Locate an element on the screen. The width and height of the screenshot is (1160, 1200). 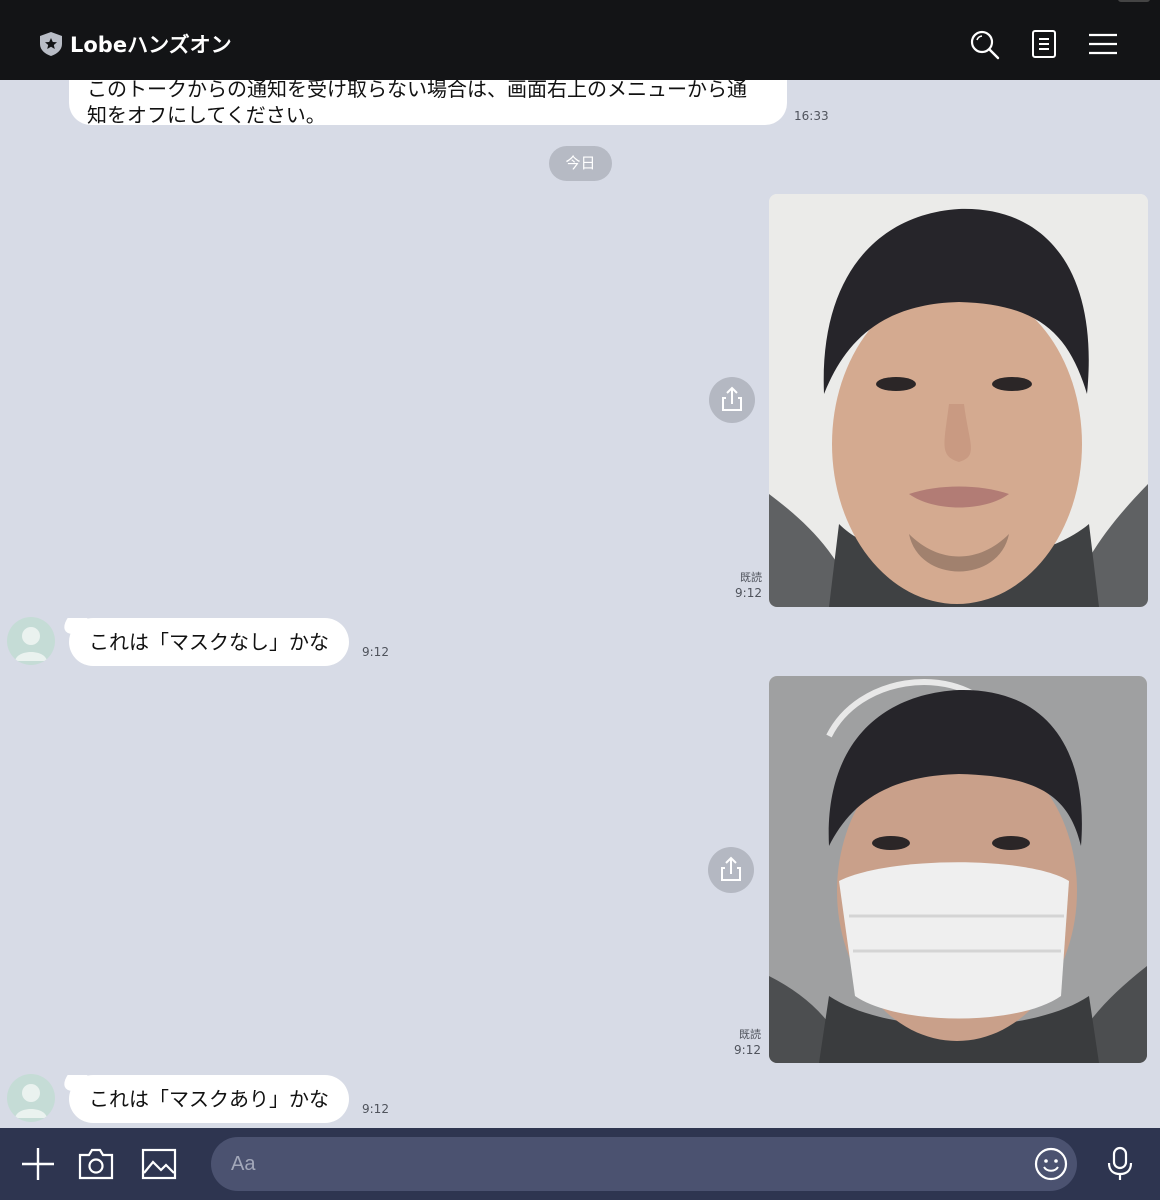
system-message-line2: 知をオフにしてください。 is located at coordinates (206, 114).